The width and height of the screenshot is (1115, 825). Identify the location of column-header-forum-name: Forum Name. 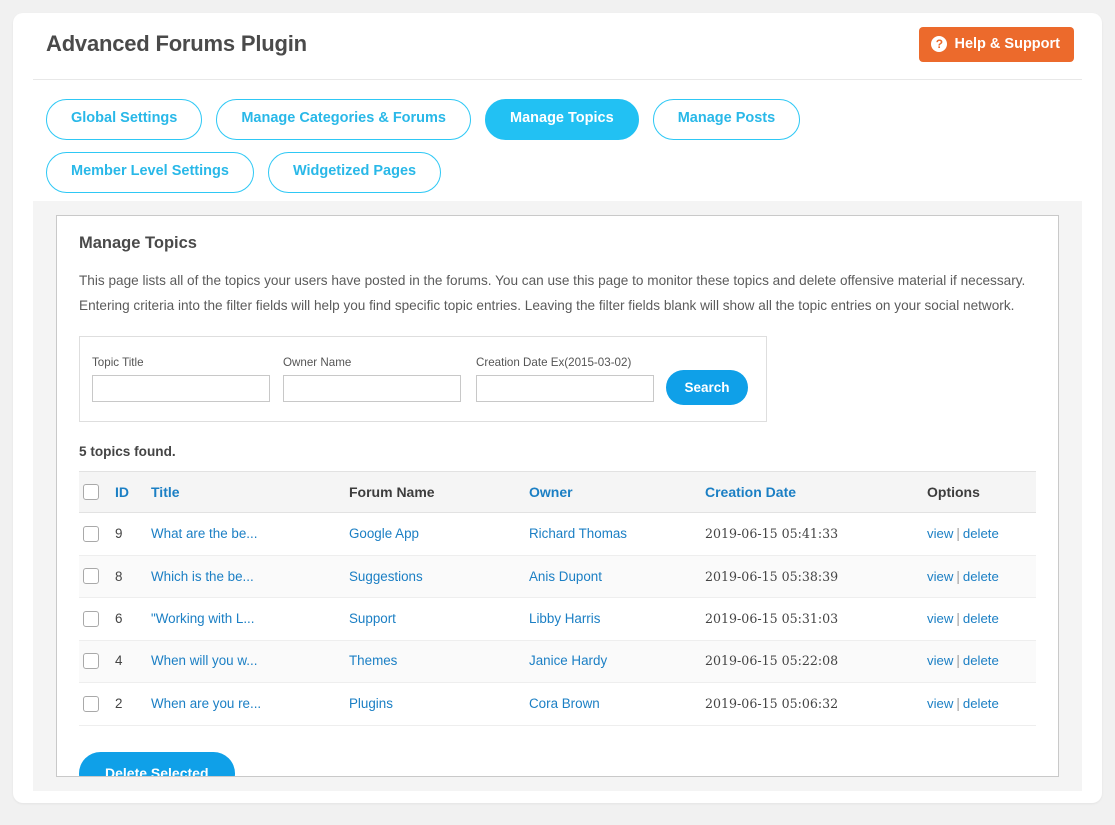
(435, 492).